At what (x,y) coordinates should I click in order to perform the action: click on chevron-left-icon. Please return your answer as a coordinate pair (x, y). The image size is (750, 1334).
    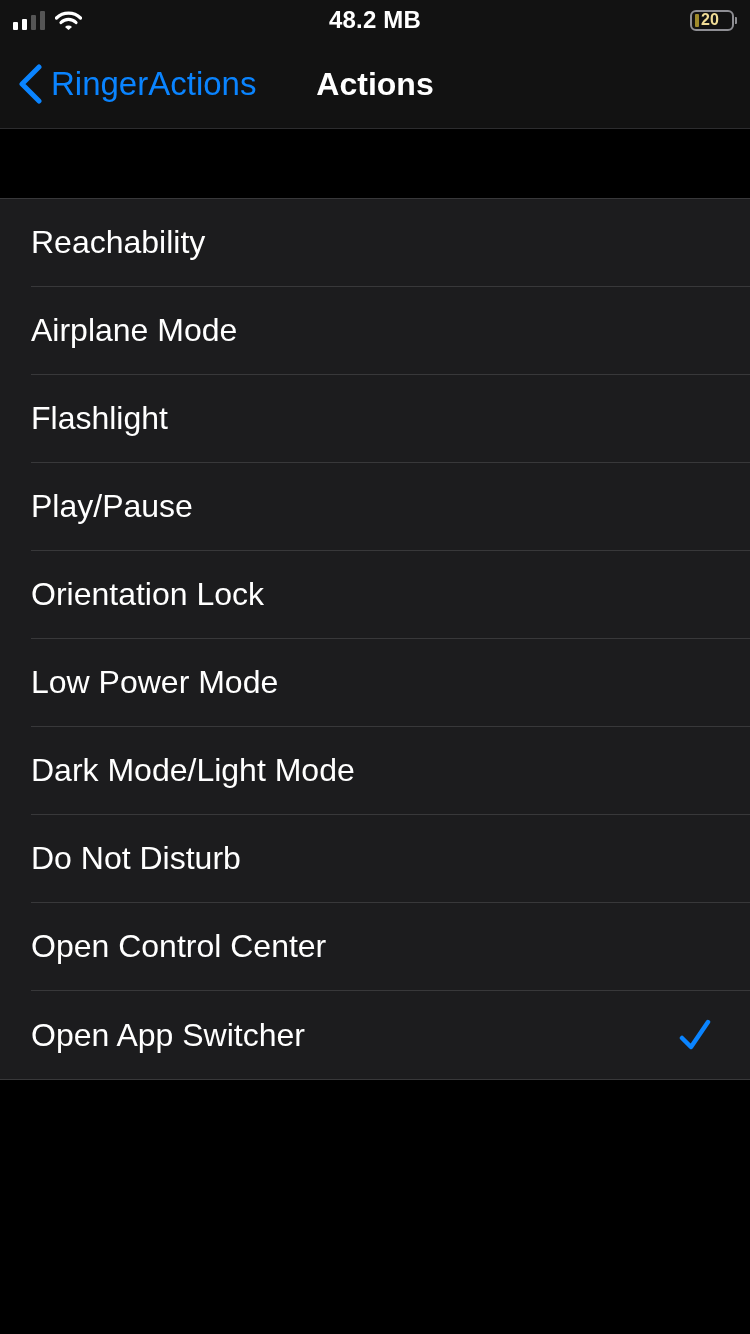
    Looking at the image, I should click on (30, 84).